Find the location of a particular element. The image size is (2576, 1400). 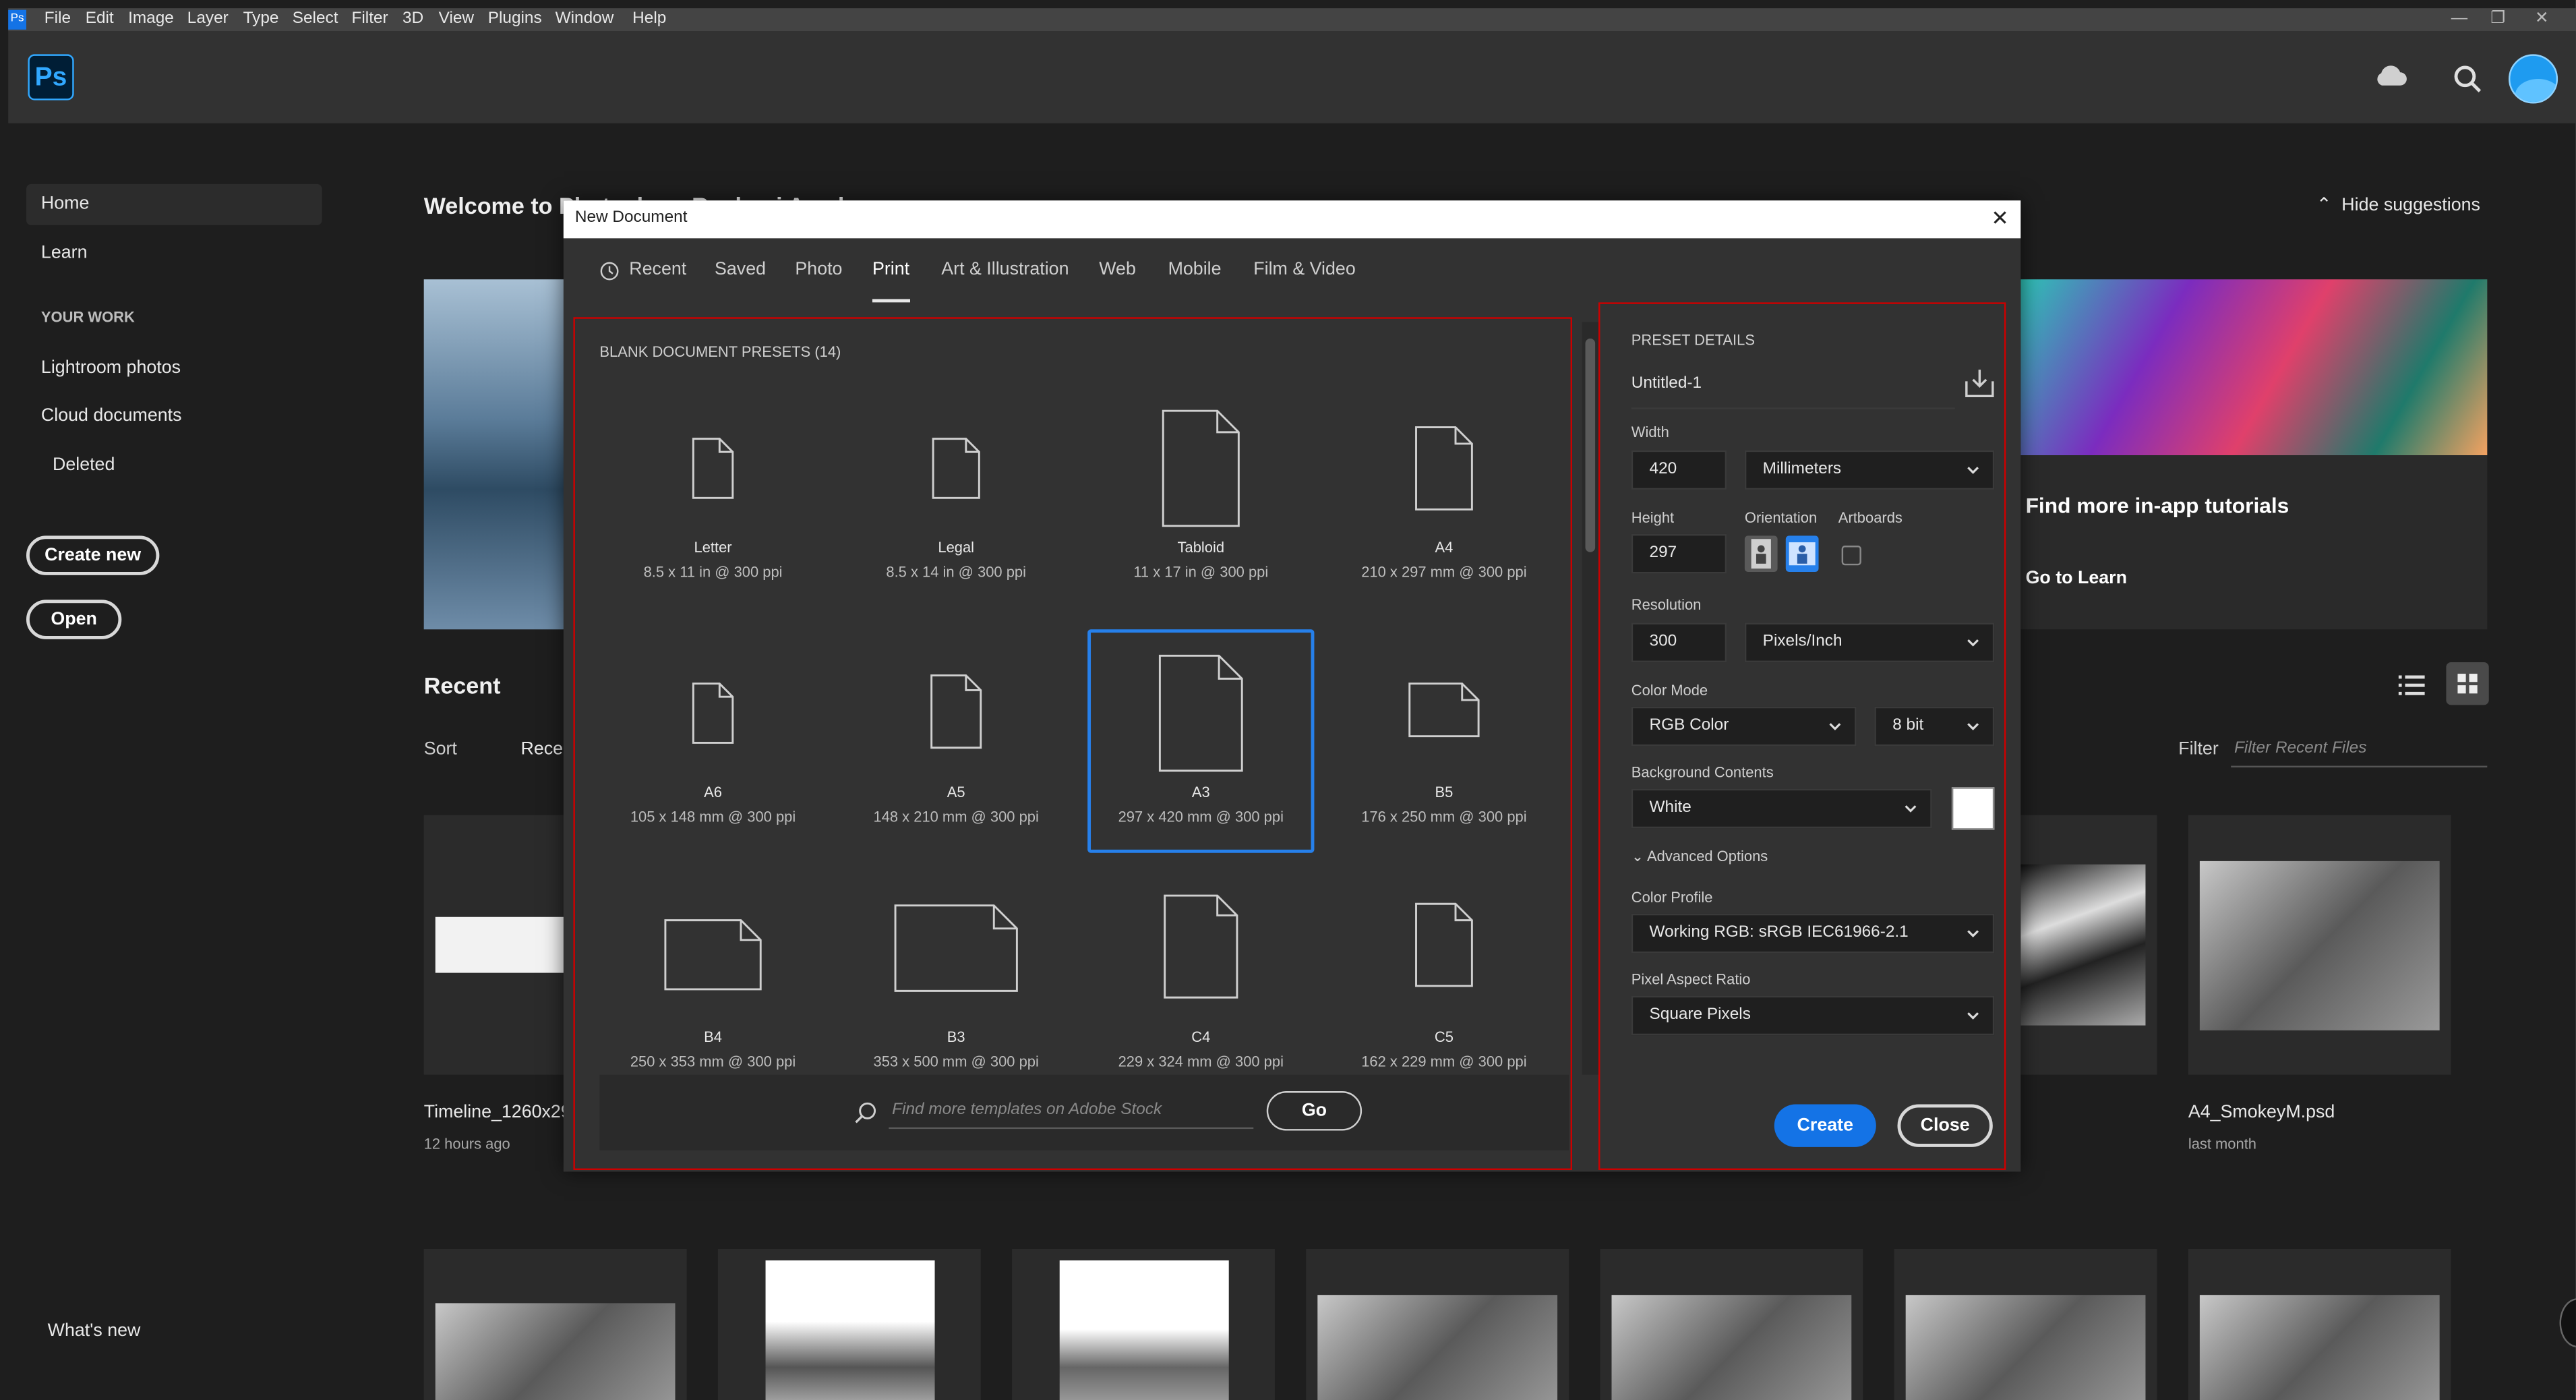

document-icon is located at coordinates (1201, 468).